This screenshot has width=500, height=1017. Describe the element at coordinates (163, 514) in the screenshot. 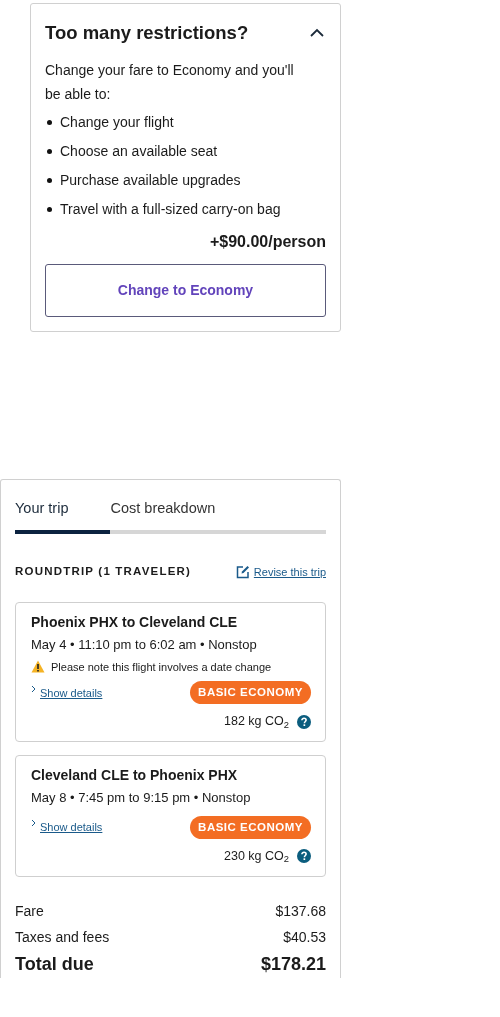

I see `tab: Cost breakdown` at that location.